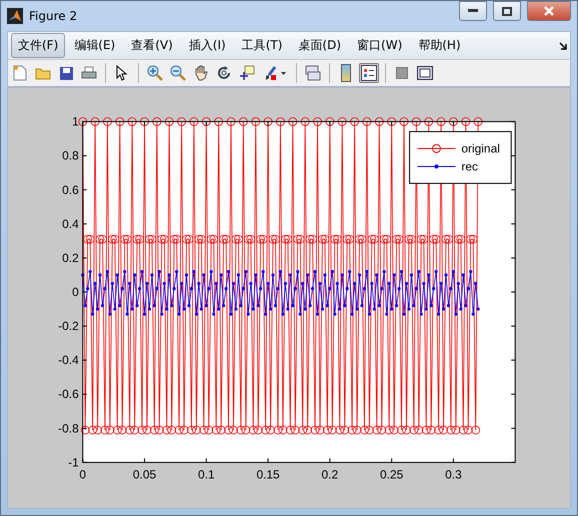 This screenshot has height=516, width=578. I want to click on x-tick-label: 0.15, so click(268, 474).